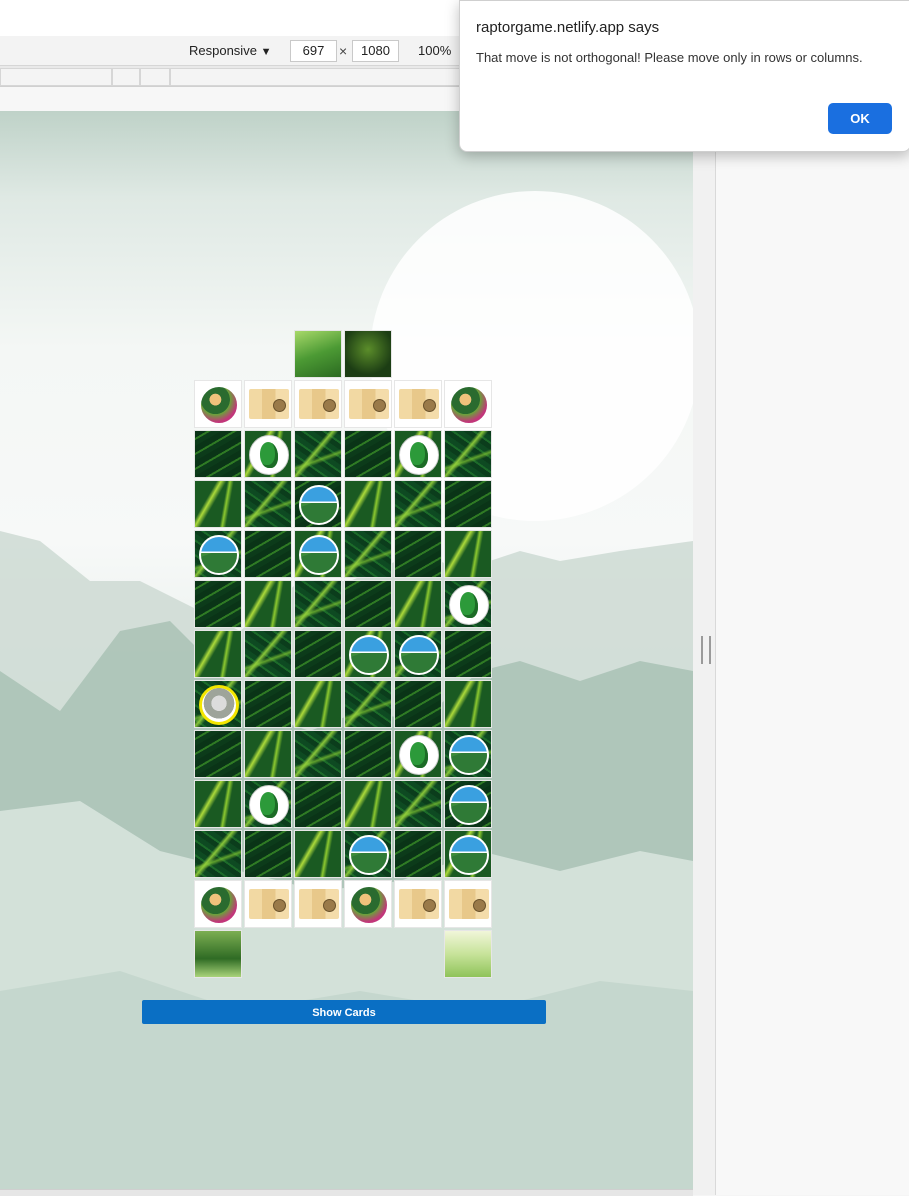  What do you see at coordinates (344, 1012) in the screenshot?
I see `show-cards-button: Show Cards` at bounding box center [344, 1012].